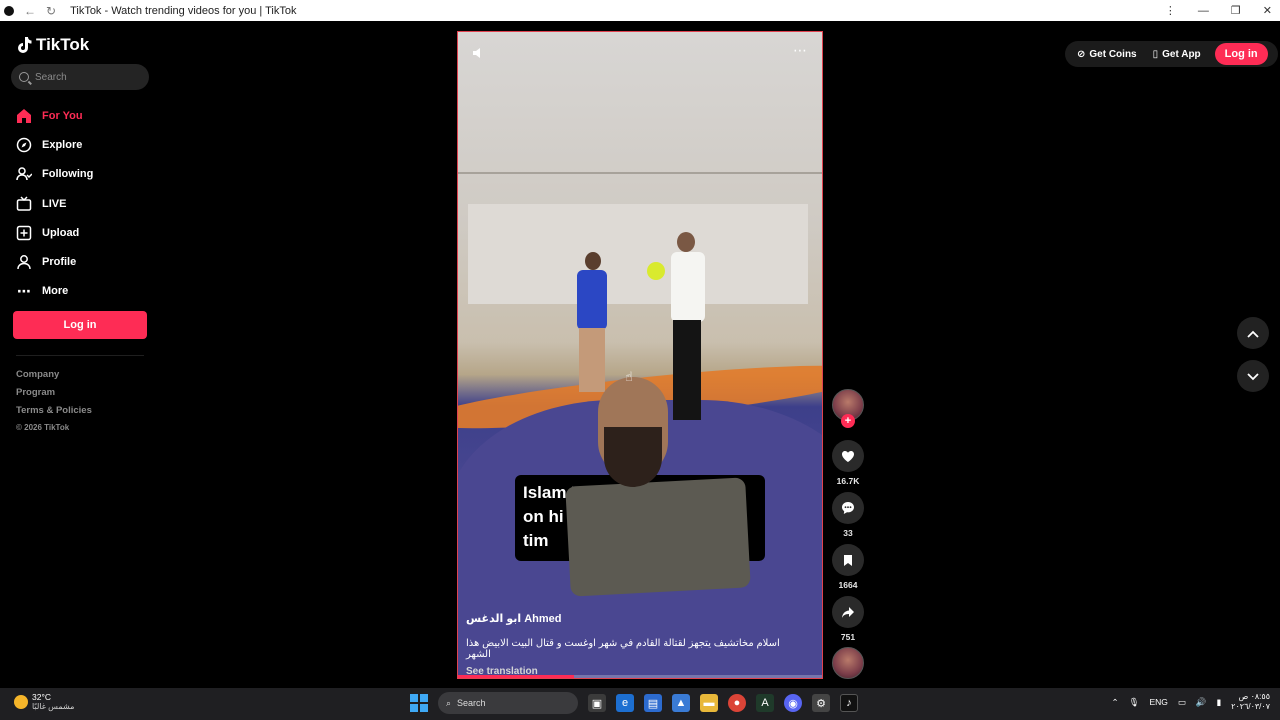 Image resolution: width=1280 pixels, height=720 pixels. Describe the element at coordinates (1241, 54) in the screenshot. I see `top-login-button: Log in` at that location.